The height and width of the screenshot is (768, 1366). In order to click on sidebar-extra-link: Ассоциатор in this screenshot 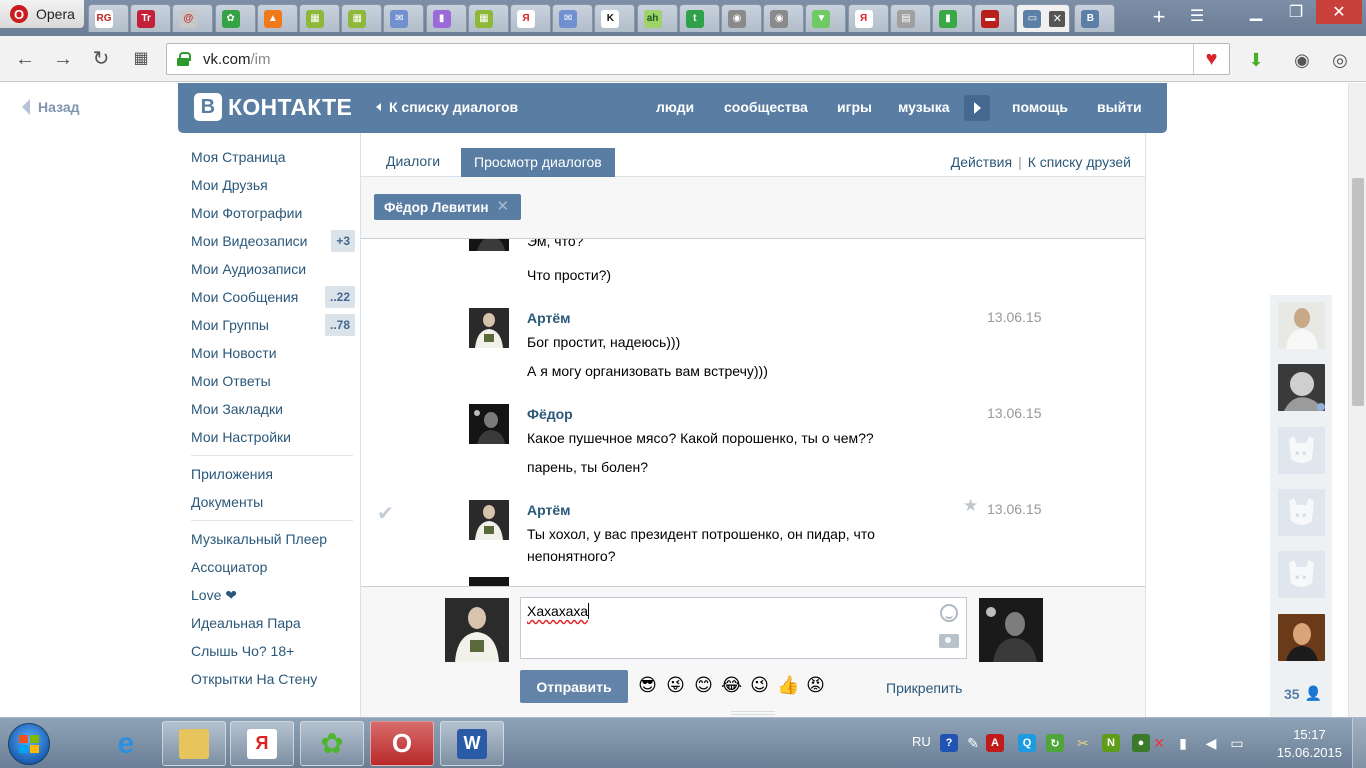, I will do `click(273, 567)`.